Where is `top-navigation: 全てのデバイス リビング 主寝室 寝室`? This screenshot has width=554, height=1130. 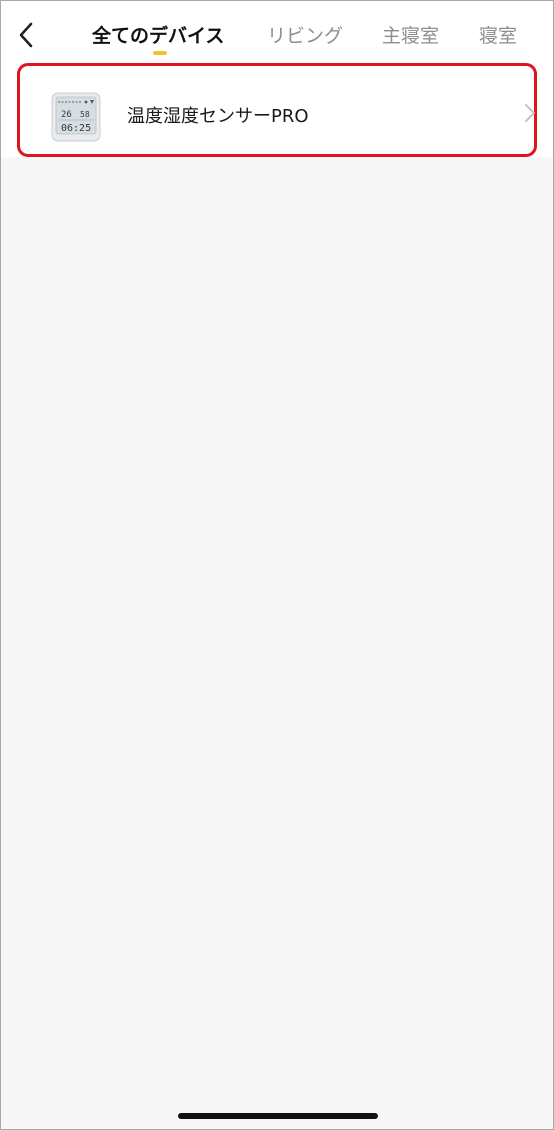 top-navigation: 全てのデバイス リビング 主寝室 寝室 is located at coordinates (277, 32).